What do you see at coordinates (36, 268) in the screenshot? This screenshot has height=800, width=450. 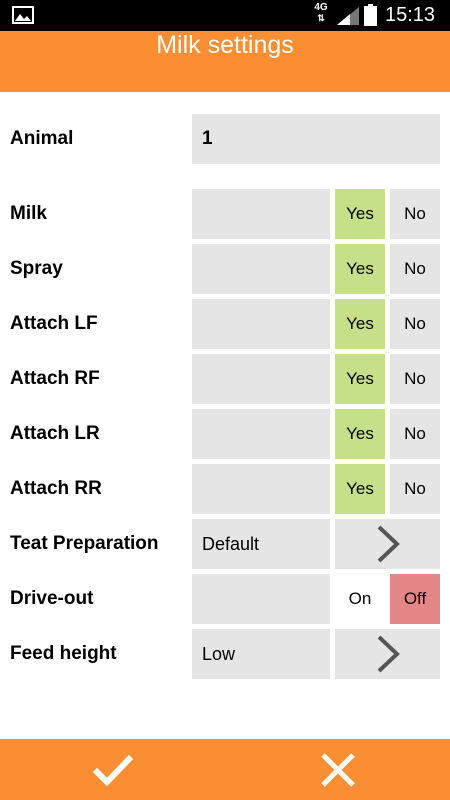 I see `spray-label: Spray` at bounding box center [36, 268].